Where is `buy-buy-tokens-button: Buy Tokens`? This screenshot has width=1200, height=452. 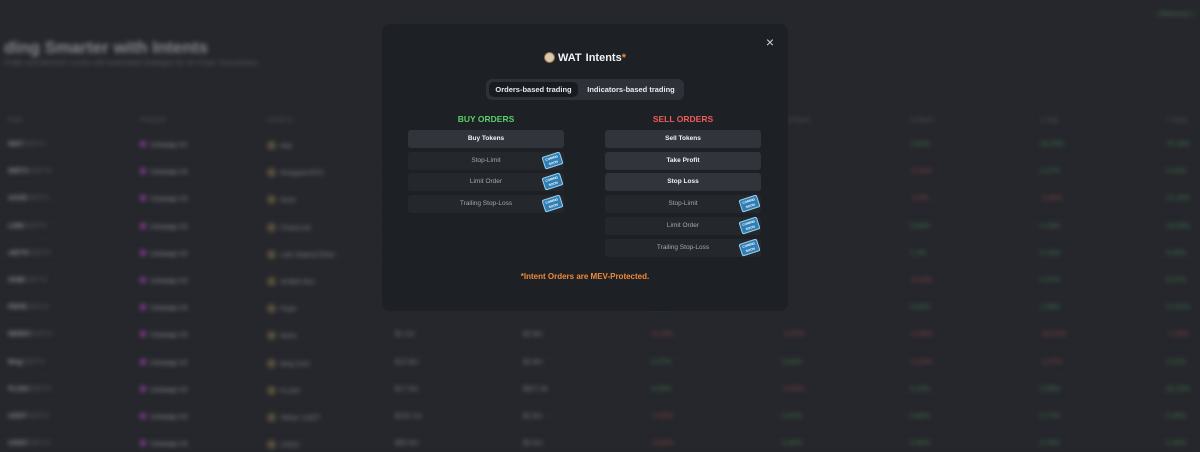 buy-buy-tokens-button: Buy Tokens is located at coordinates (486, 139).